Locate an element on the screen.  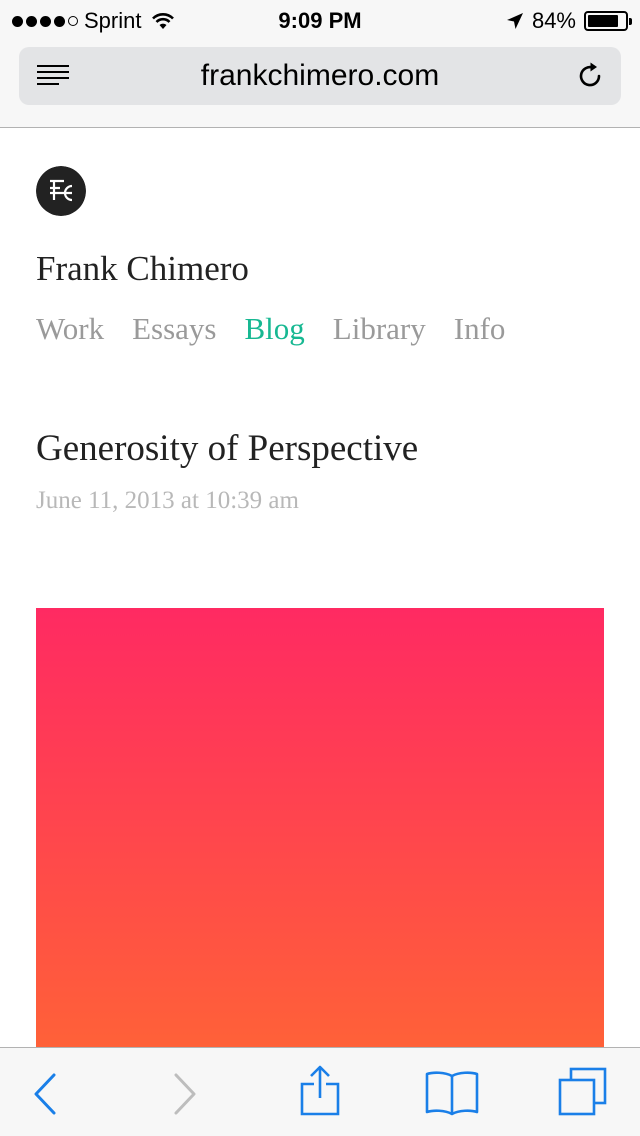
site-nav: Work Essays Blog Library Info is located at coordinates (270, 329).